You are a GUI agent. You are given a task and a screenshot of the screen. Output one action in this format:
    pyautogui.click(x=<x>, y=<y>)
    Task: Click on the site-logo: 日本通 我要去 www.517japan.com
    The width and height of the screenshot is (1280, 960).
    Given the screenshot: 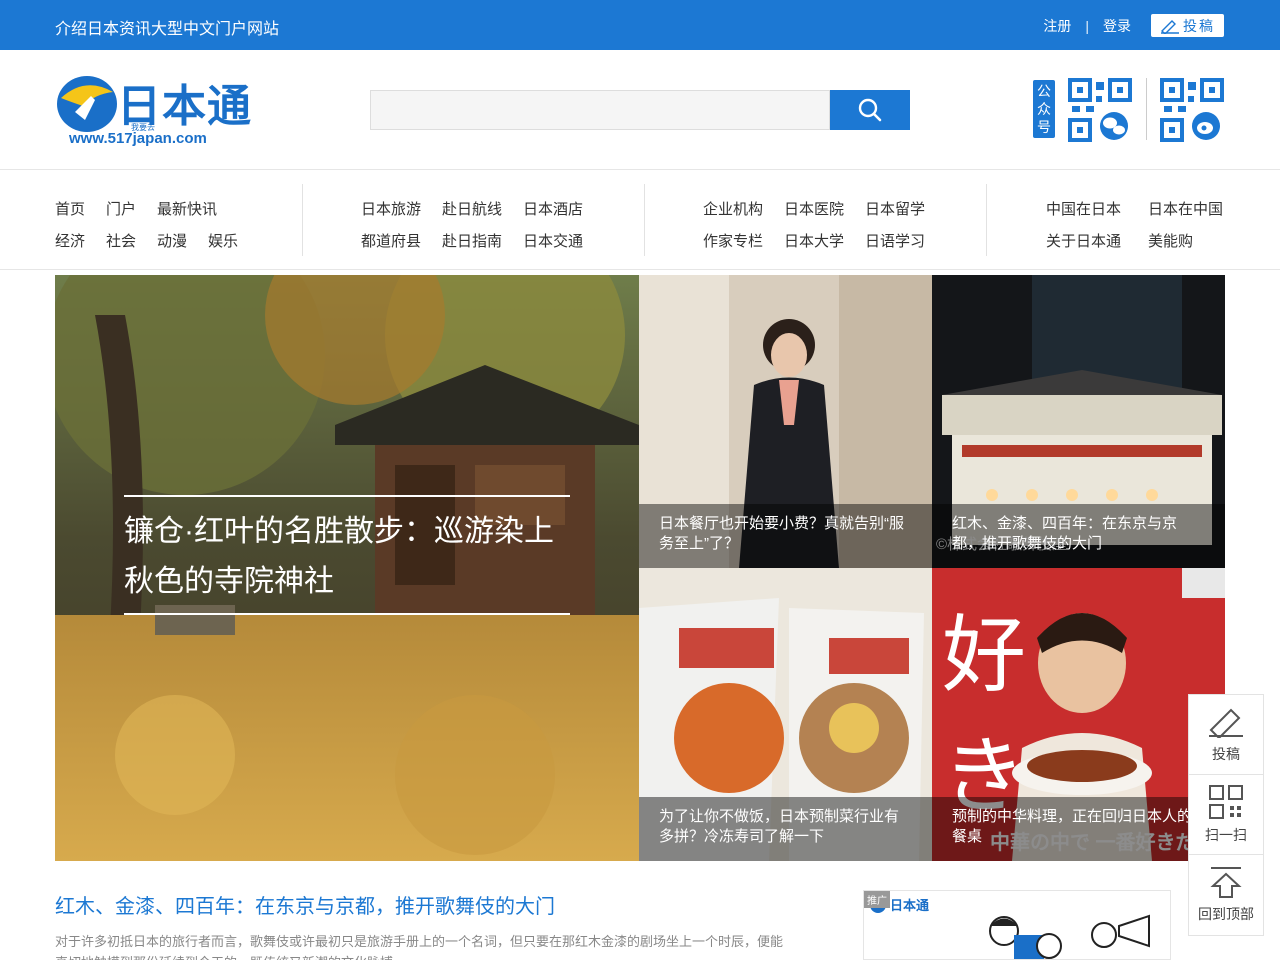 What is the action you would take?
    pyautogui.click(x=155, y=110)
    